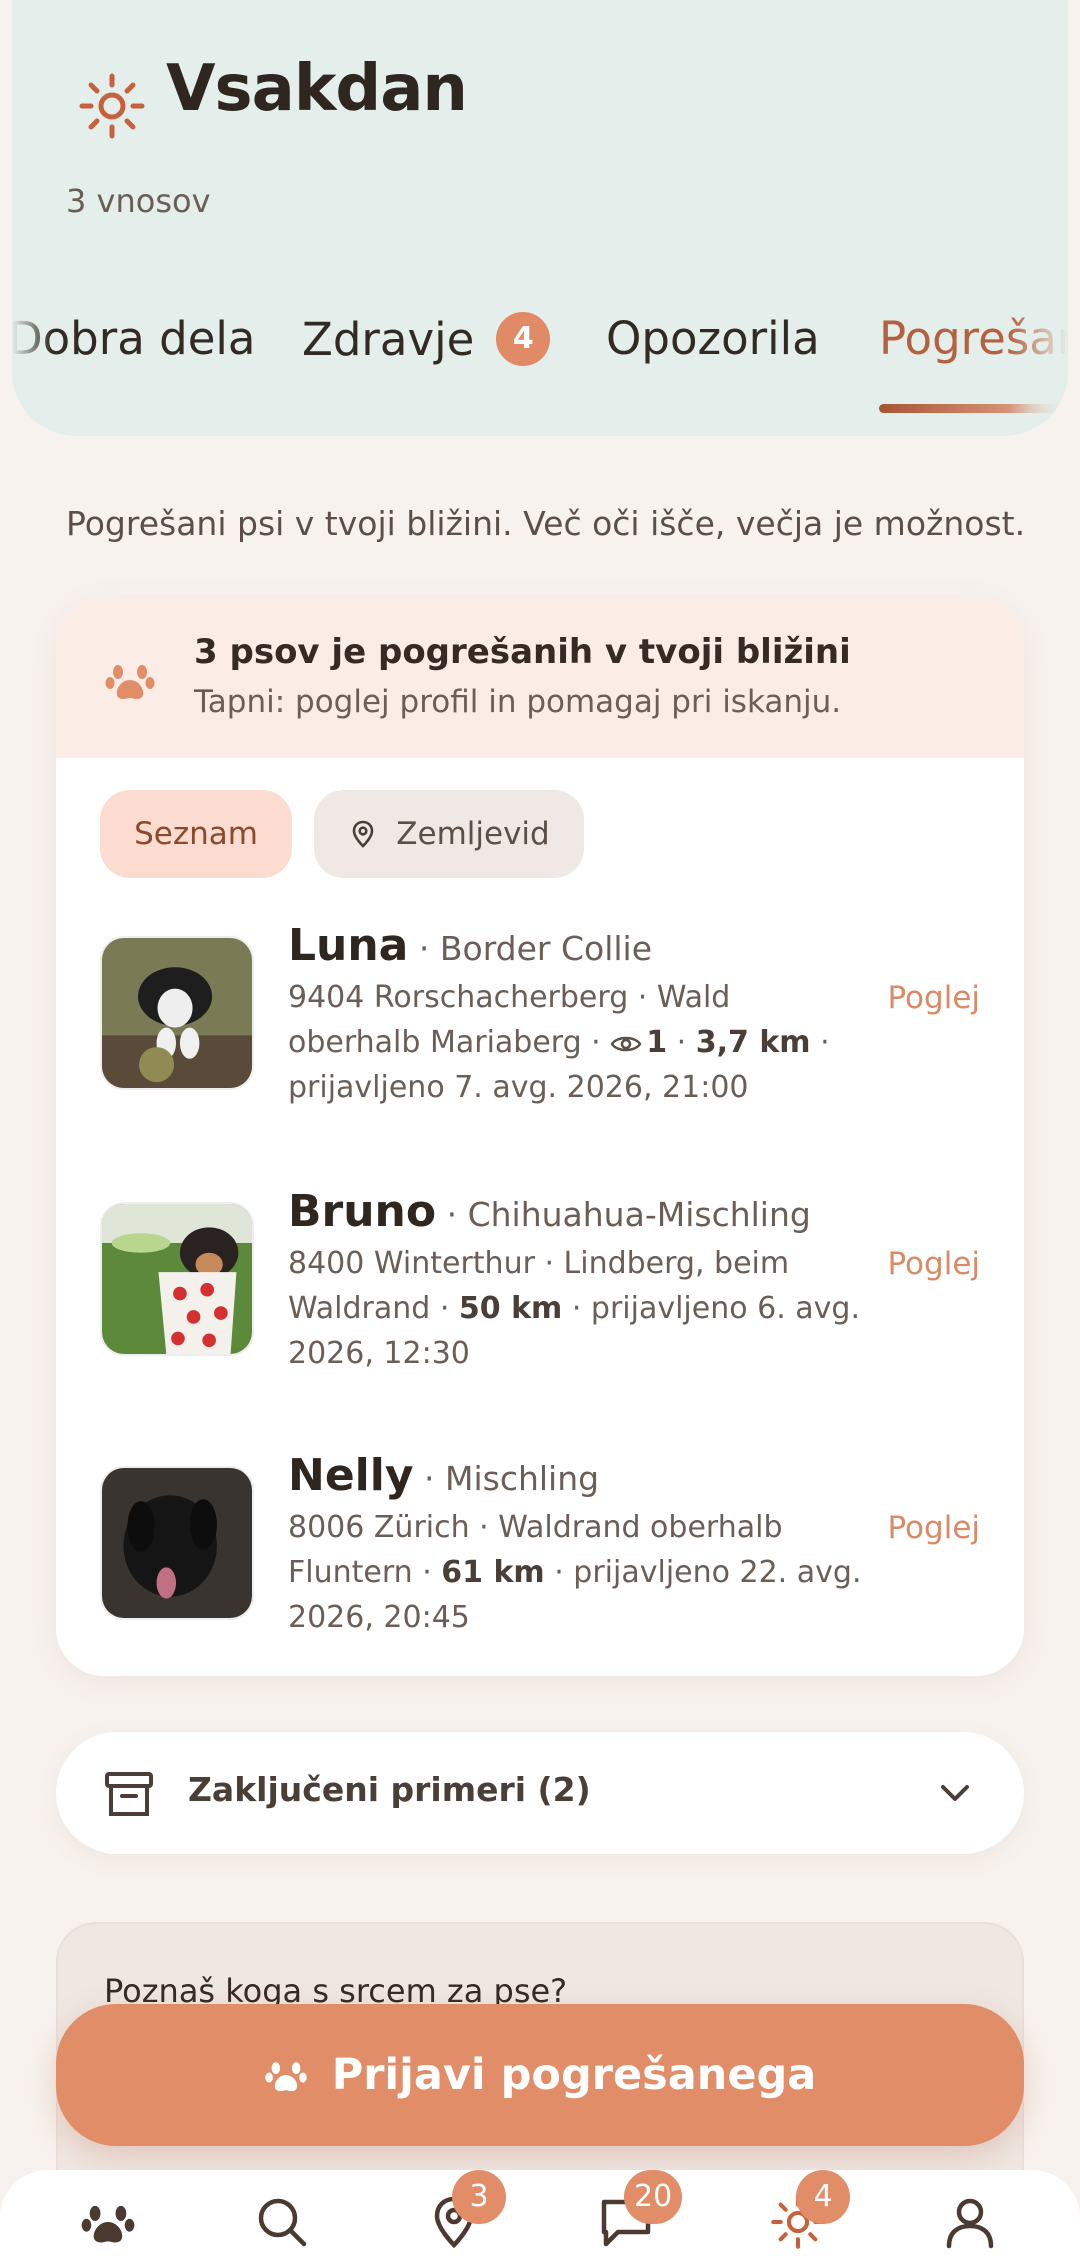 The width and height of the screenshot is (1080, 2268). Describe the element at coordinates (506, 1478) in the screenshot. I see `dog-breed: · Mischling` at that location.